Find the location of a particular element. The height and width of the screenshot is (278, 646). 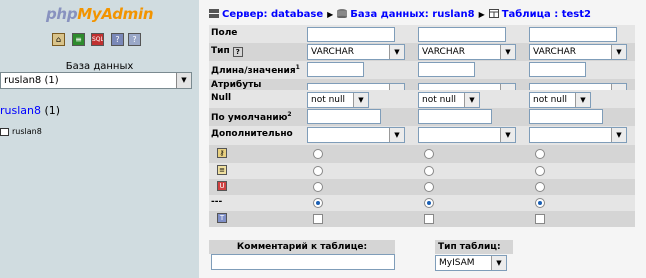

row-field-extra: Дополнительно ▼ ▼ ▼ is located at coordinates (422, 135).